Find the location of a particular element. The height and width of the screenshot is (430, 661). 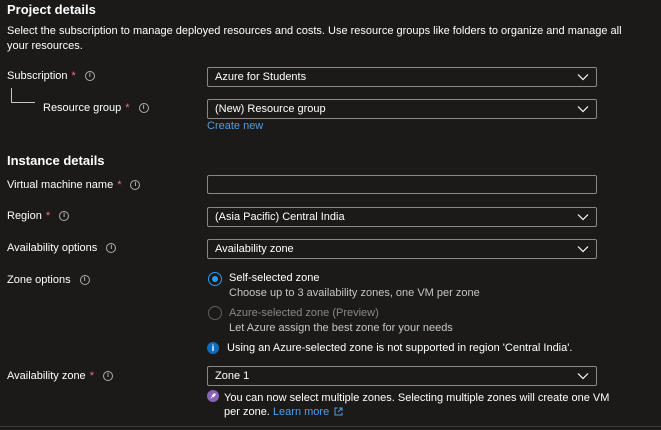

create-new-link: Create new is located at coordinates (235, 126).